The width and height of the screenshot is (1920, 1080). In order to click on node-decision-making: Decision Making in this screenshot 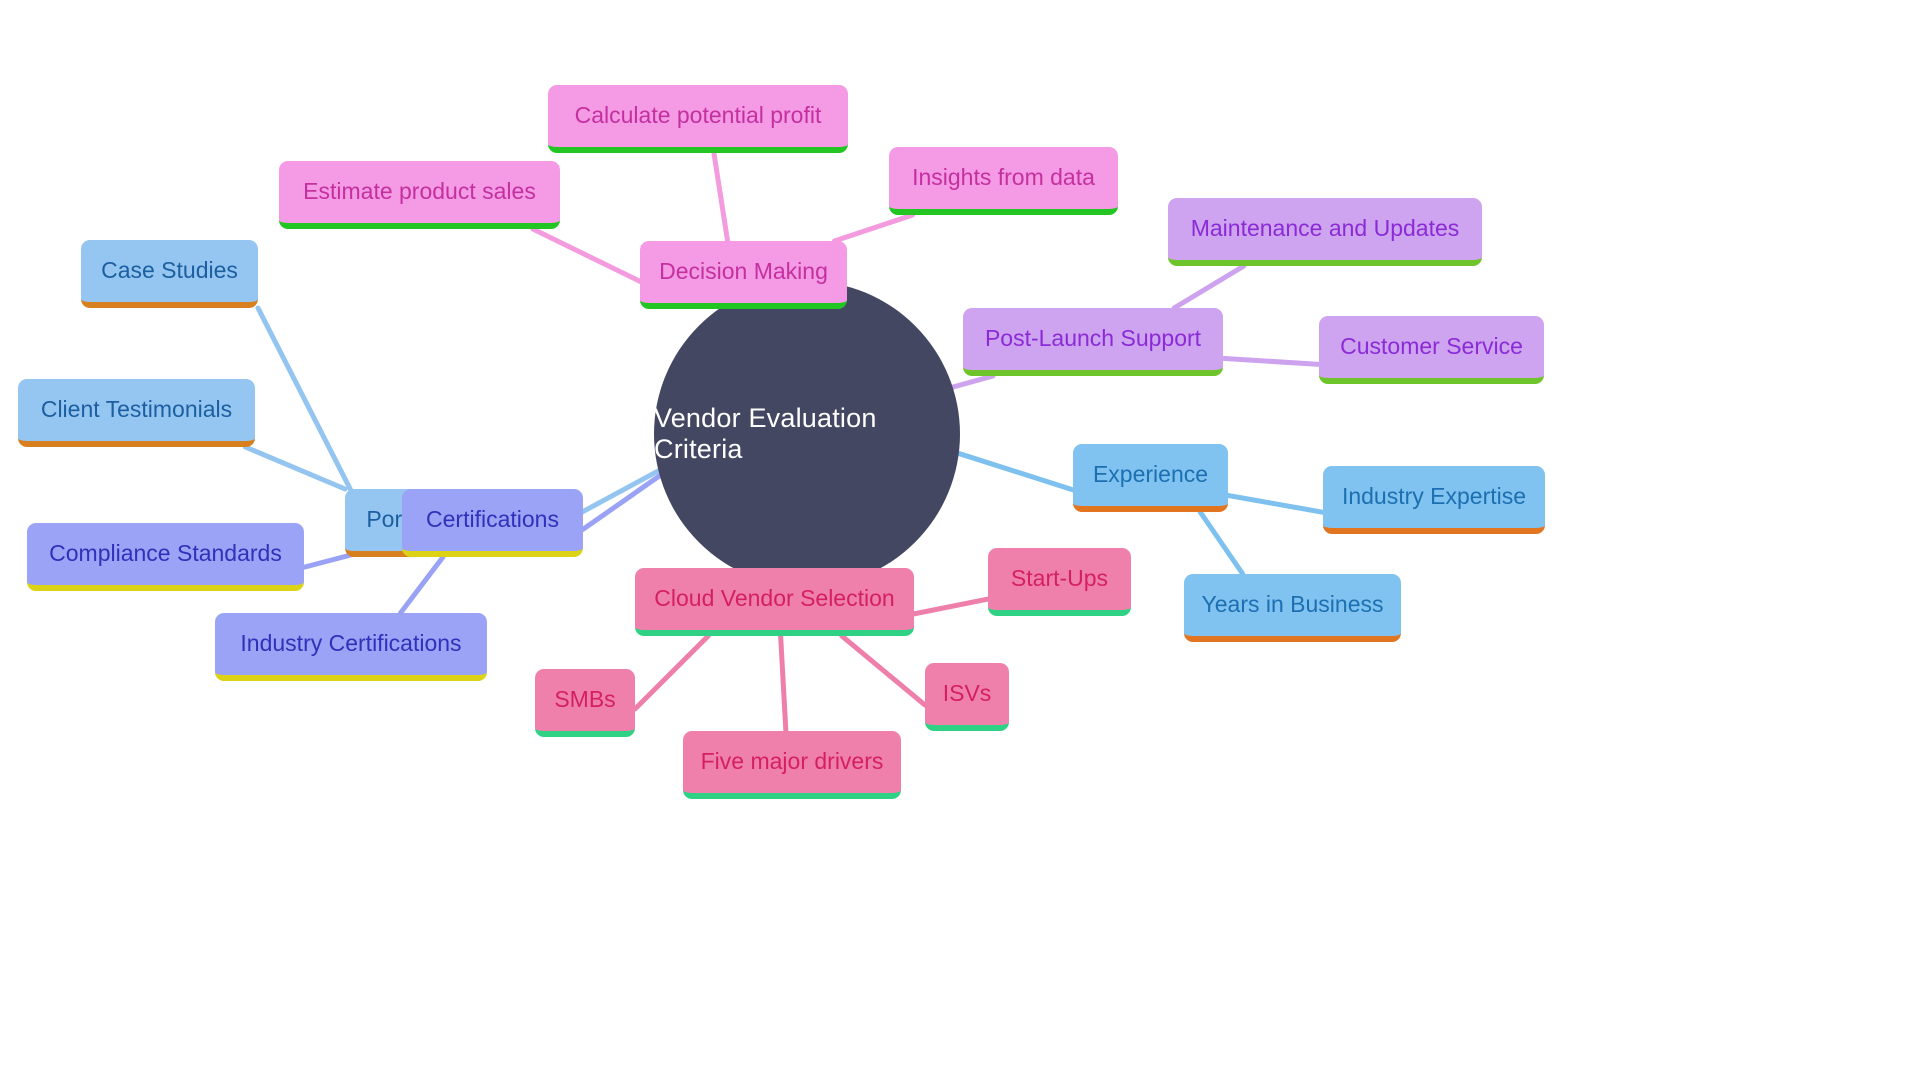, I will do `click(743, 275)`.